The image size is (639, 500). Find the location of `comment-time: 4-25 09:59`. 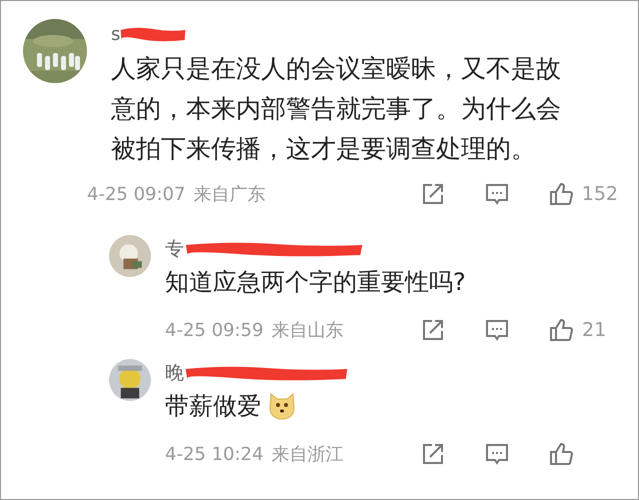

comment-time: 4-25 09:59 is located at coordinates (214, 330).